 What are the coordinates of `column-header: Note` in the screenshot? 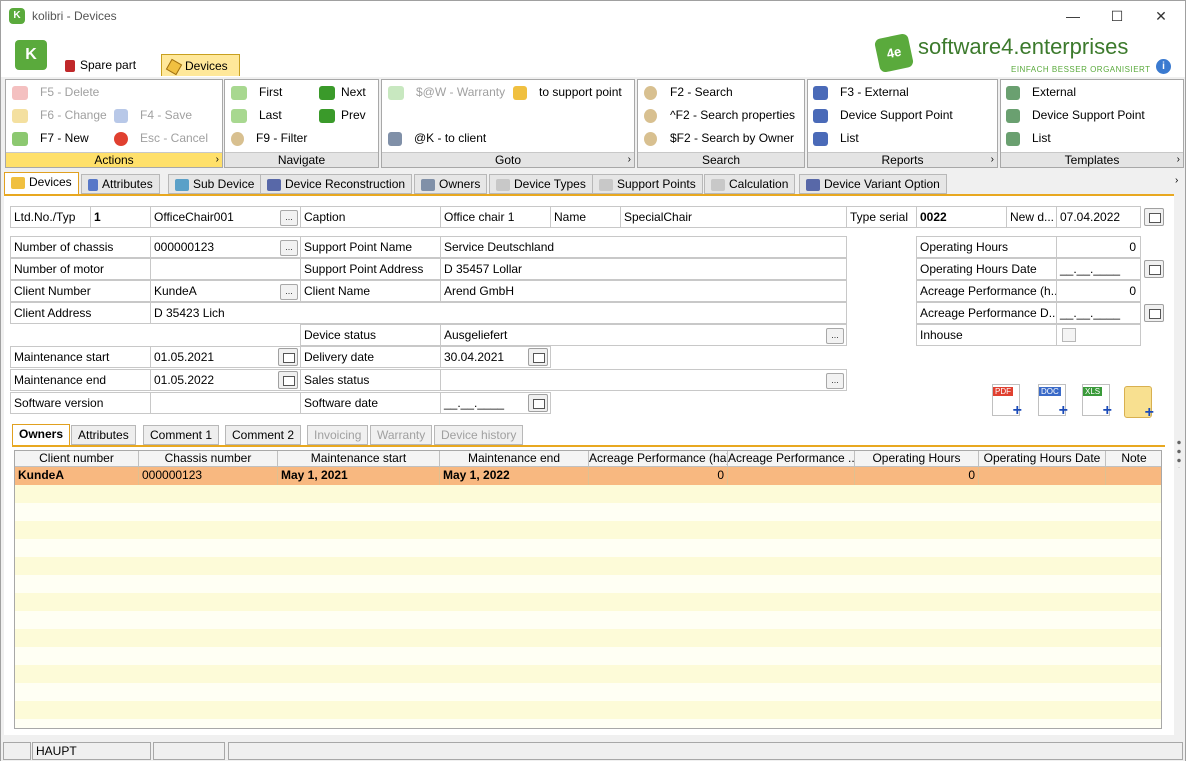 It's located at (1133, 459).